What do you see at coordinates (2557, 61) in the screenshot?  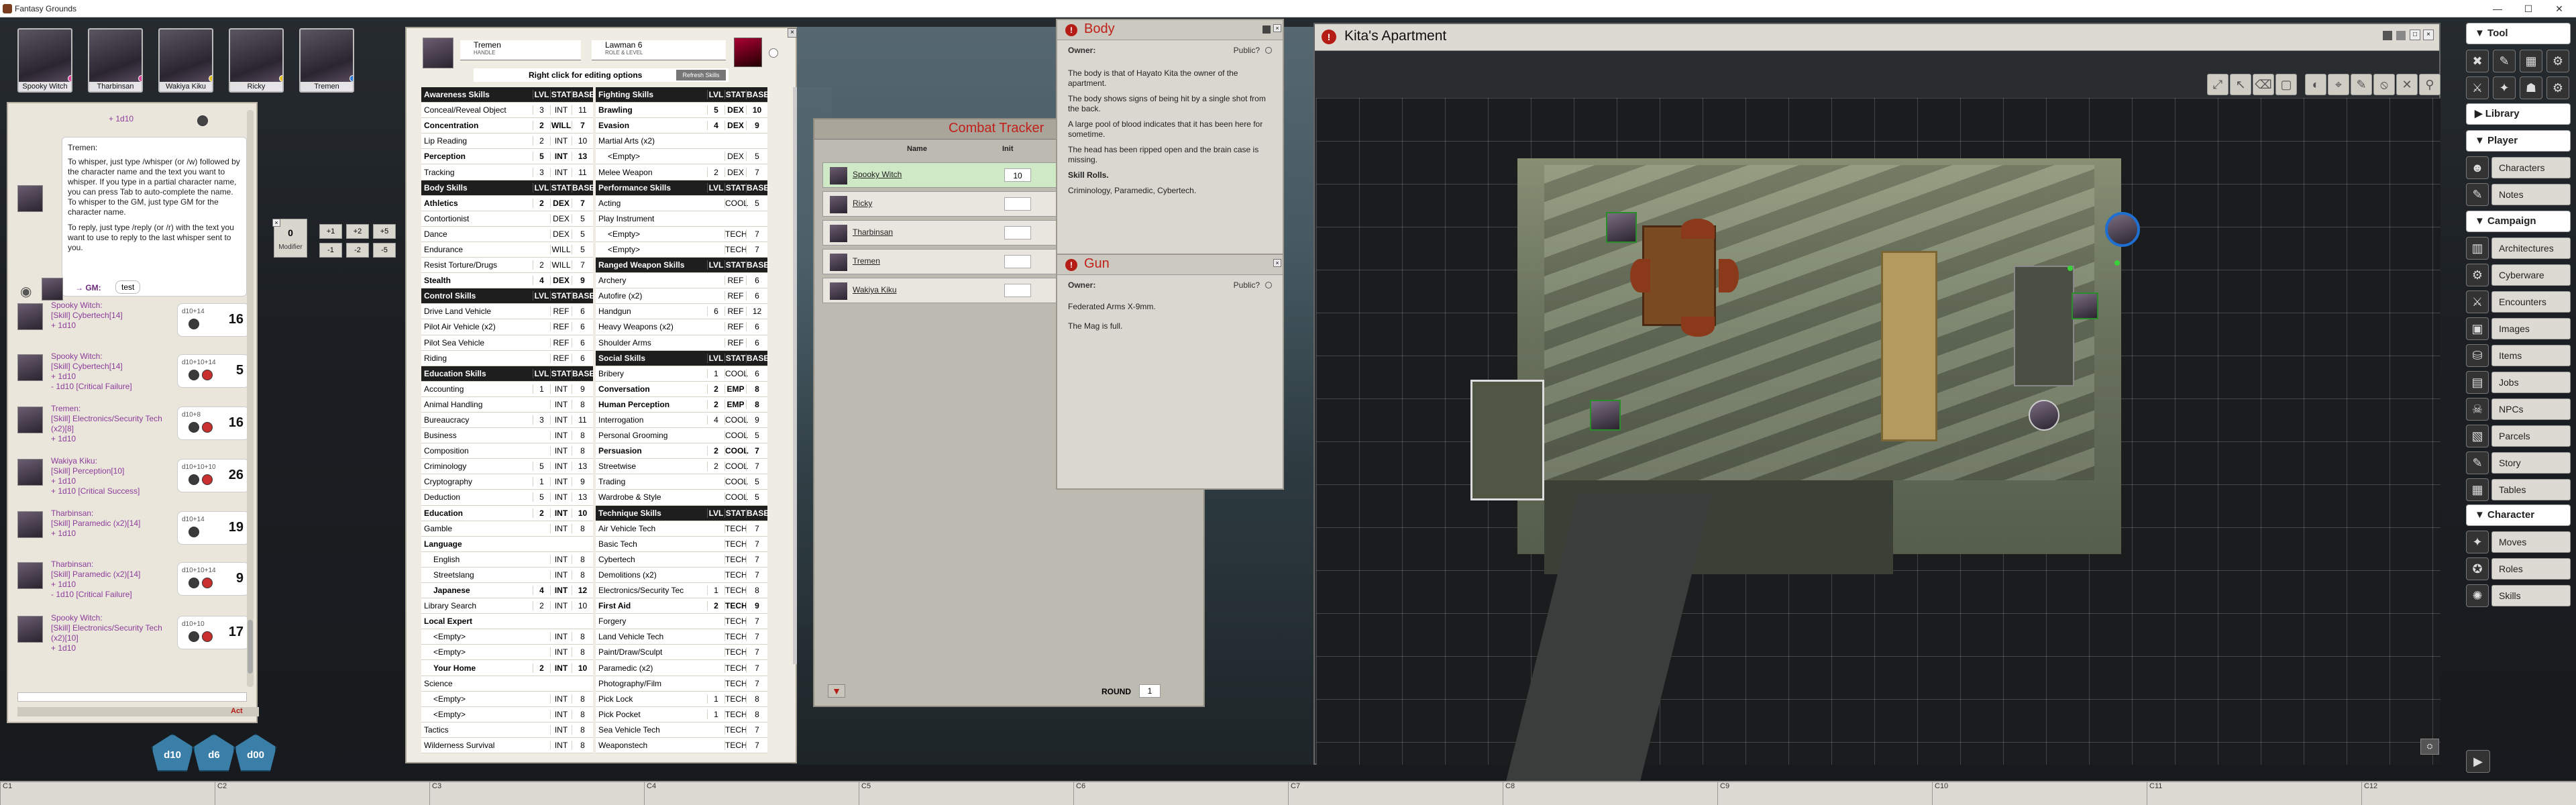 I see `tool-gear-icon: ⚙` at bounding box center [2557, 61].